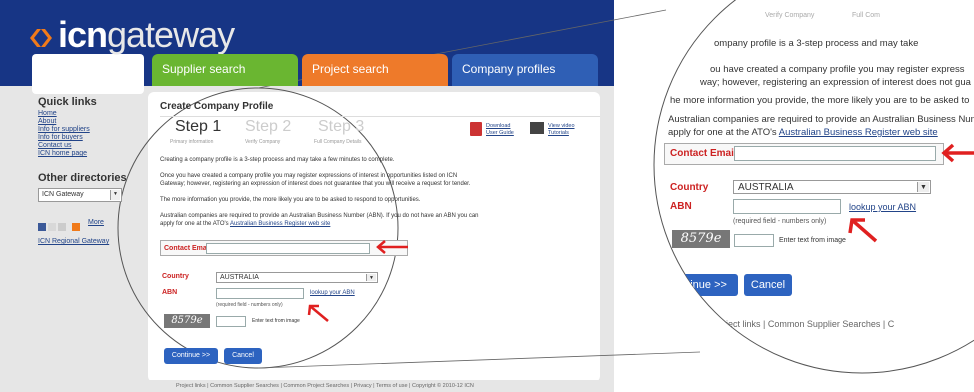 The height and width of the screenshot is (392, 974). Describe the element at coordinates (476, 129) in the screenshot. I see `pdf-icon` at that location.